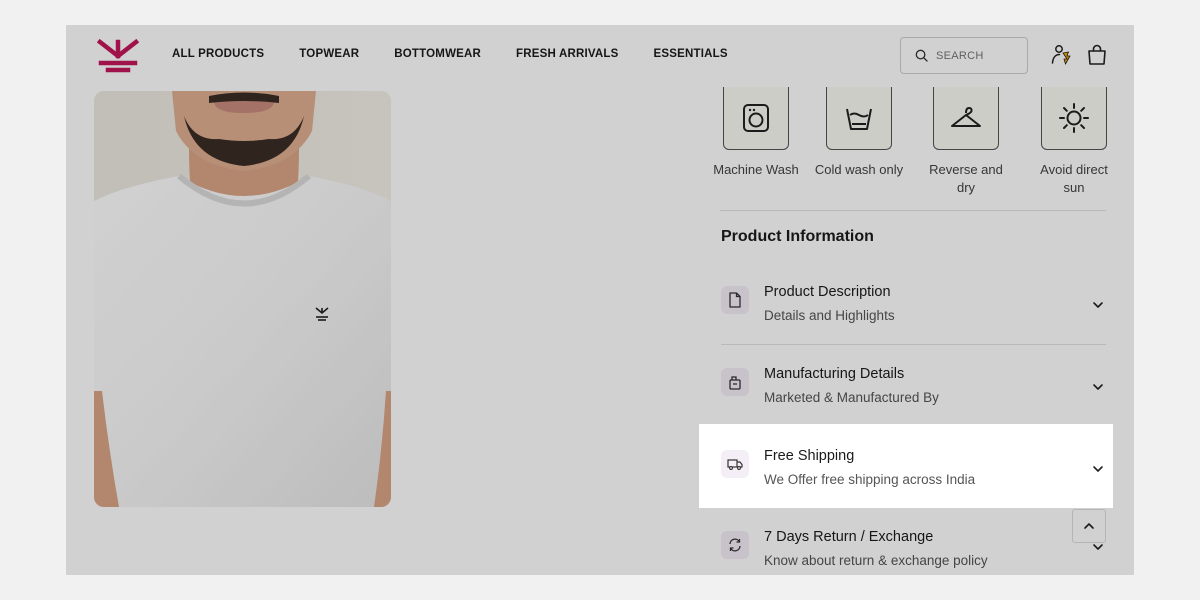 Image resolution: width=1200 pixels, height=600 pixels. What do you see at coordinates (735, 464) in the screenshot?
I see `truck-icon` at bounding box center [735, 464].